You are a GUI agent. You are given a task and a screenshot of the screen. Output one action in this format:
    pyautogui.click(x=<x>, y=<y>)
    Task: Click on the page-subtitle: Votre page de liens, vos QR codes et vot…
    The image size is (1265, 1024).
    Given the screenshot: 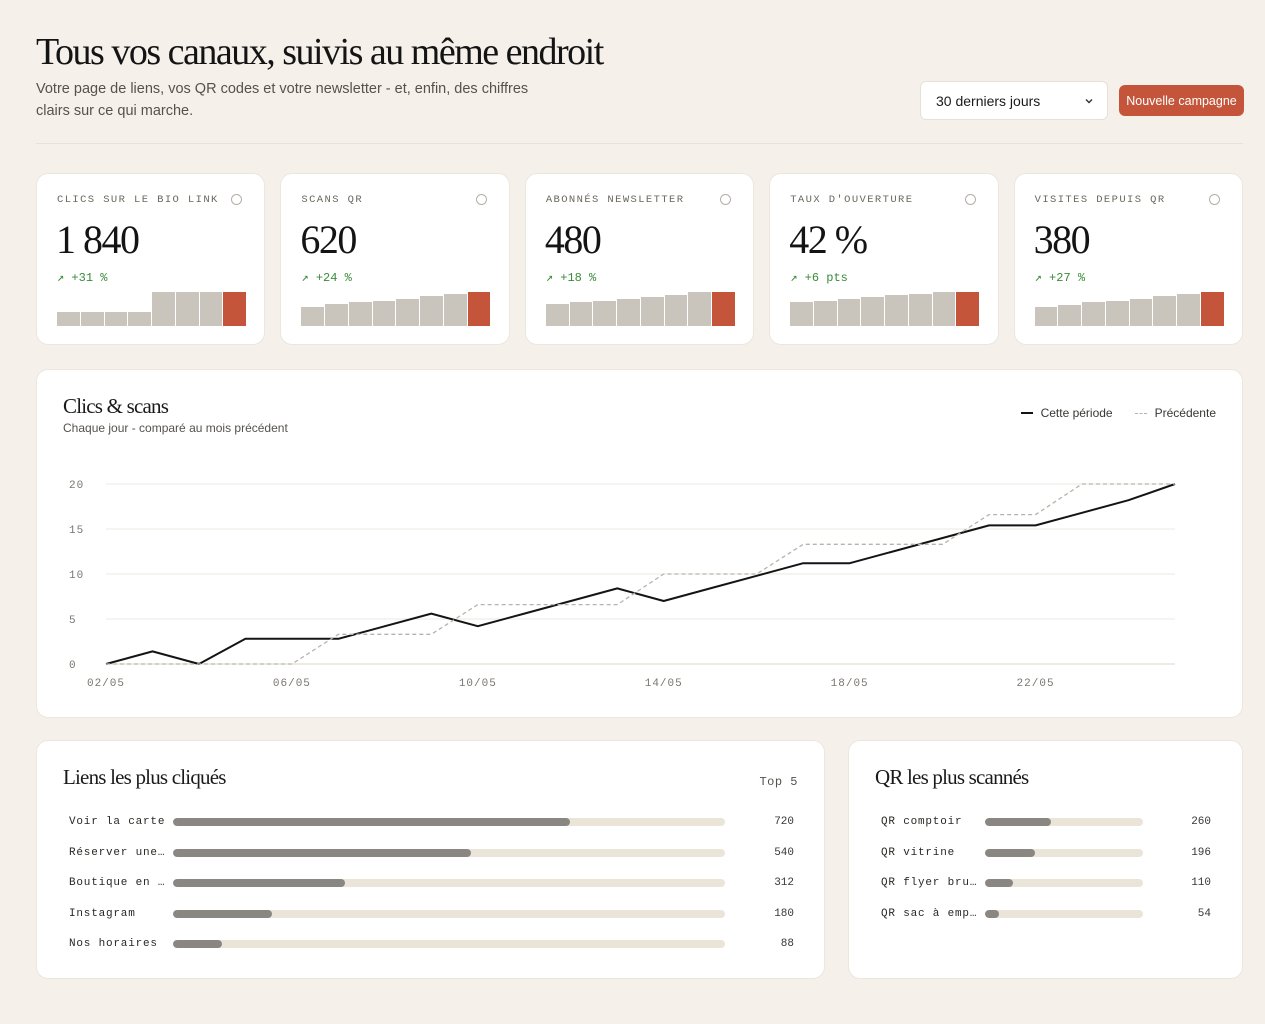 What is the action you would take?
    pyautogui.click(x=282, y=100)
    